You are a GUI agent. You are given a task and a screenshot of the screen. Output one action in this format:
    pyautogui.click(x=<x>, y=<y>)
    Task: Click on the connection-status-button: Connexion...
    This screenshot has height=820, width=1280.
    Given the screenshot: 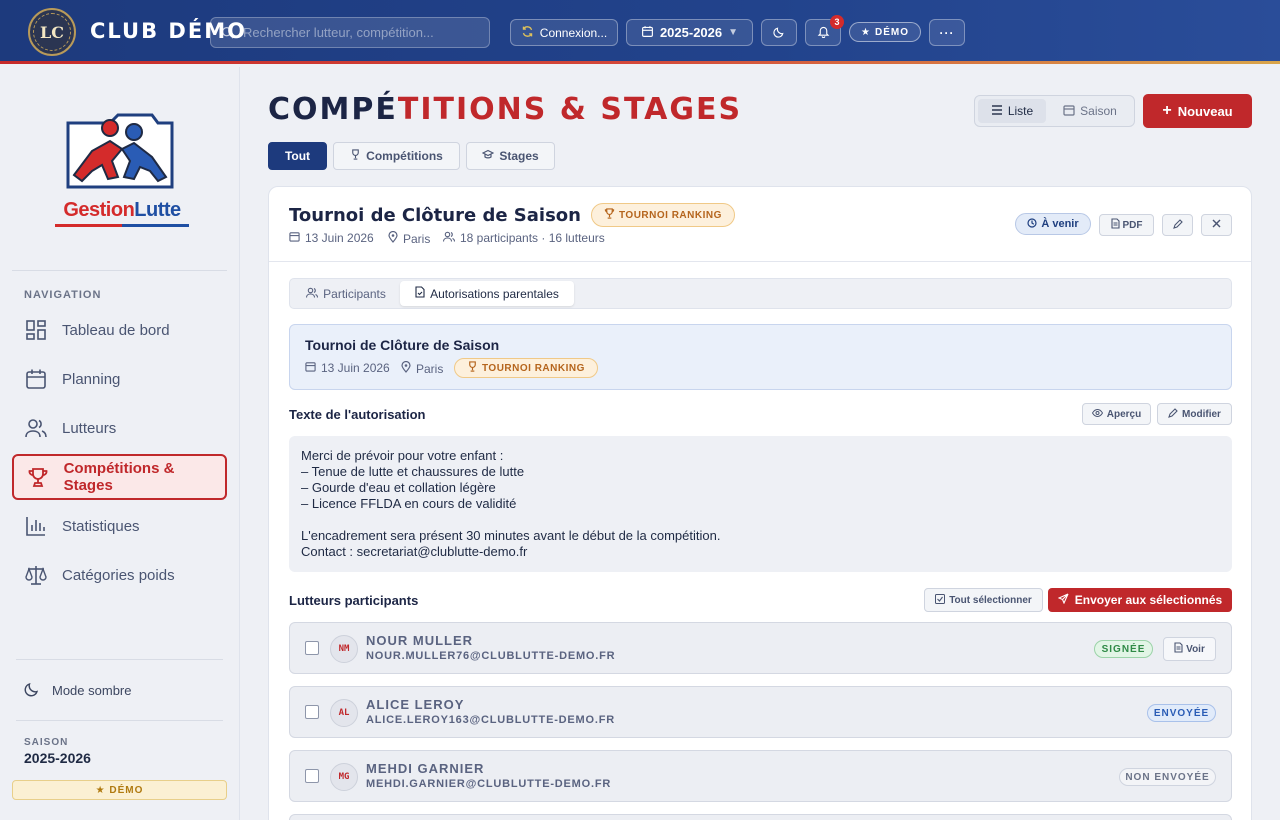 What is the action you would take?
    pyautogui.click(x=564, y=32)
    